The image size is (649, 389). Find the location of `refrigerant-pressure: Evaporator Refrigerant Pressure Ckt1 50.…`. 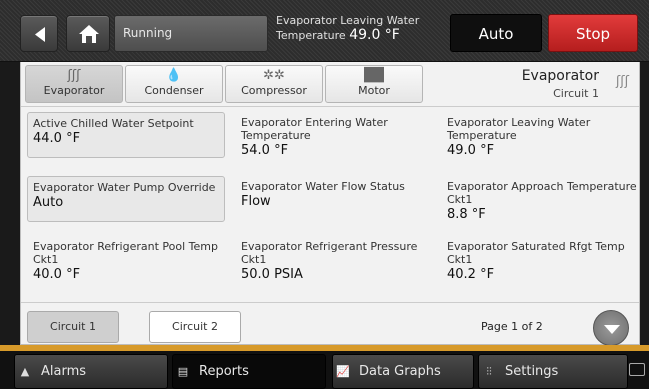

refrigerant-pressure: Evaporator Refrigerant Pressure Ckt1 50.… is located at coordinates (340, 260).